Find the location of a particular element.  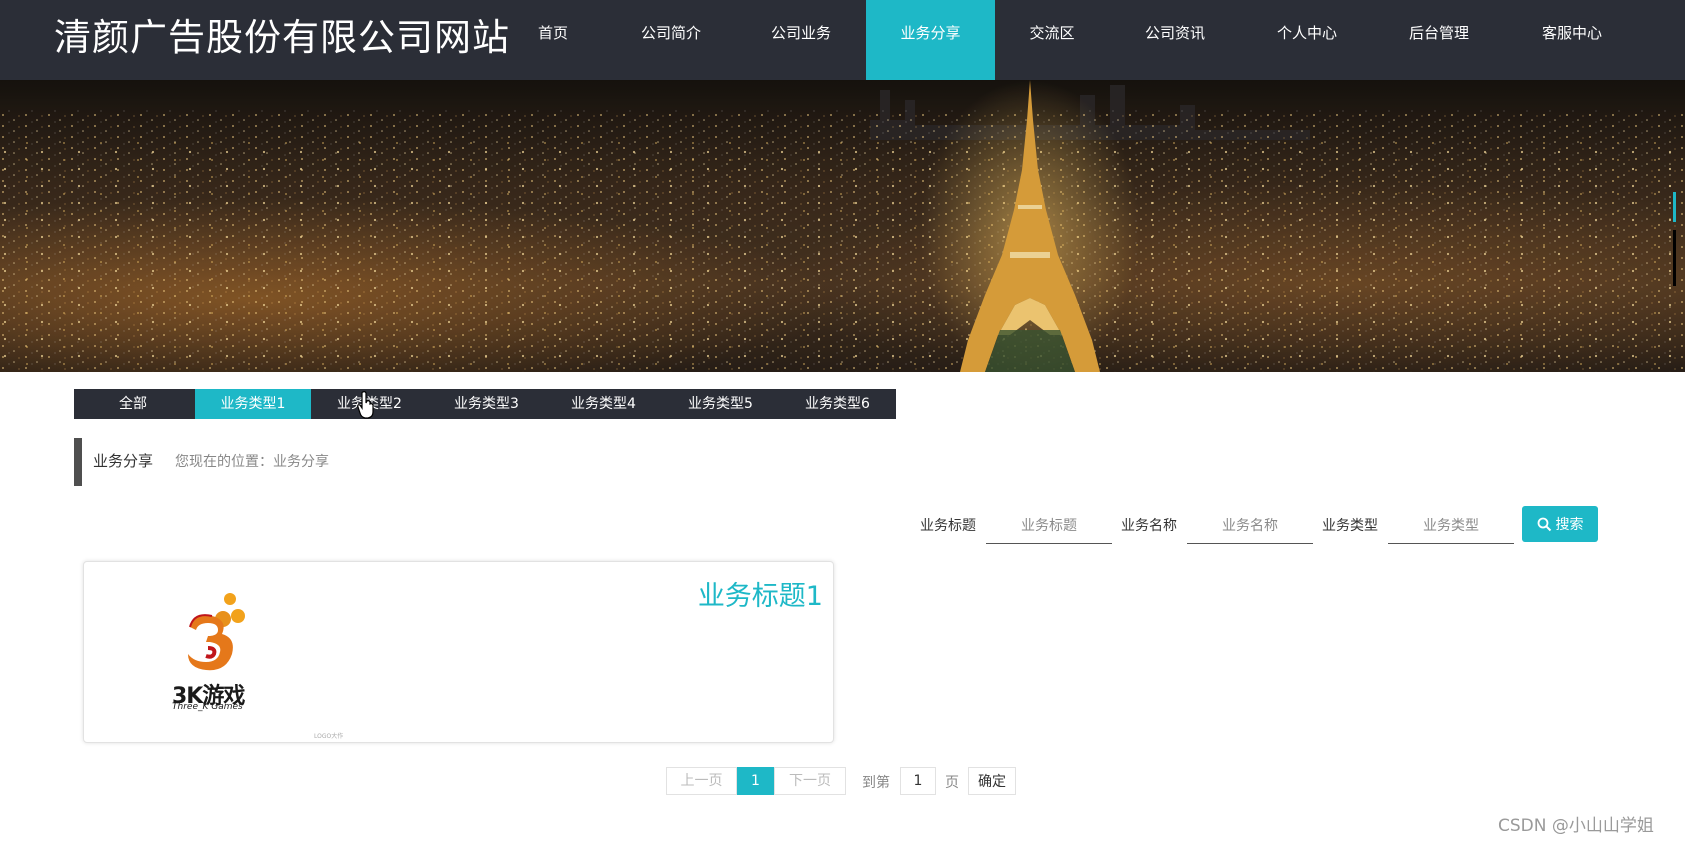

card-title: 业务标题1 is located at coordinates (760, 593).